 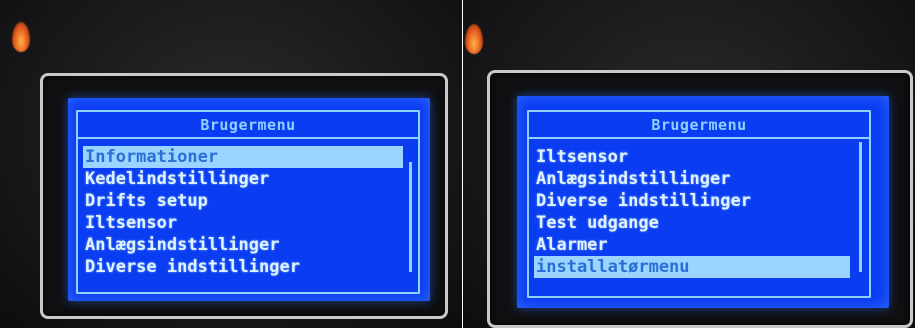 I want to click on menu-item-installatoermenu: installatørmenu, so click(x=692, y=267).